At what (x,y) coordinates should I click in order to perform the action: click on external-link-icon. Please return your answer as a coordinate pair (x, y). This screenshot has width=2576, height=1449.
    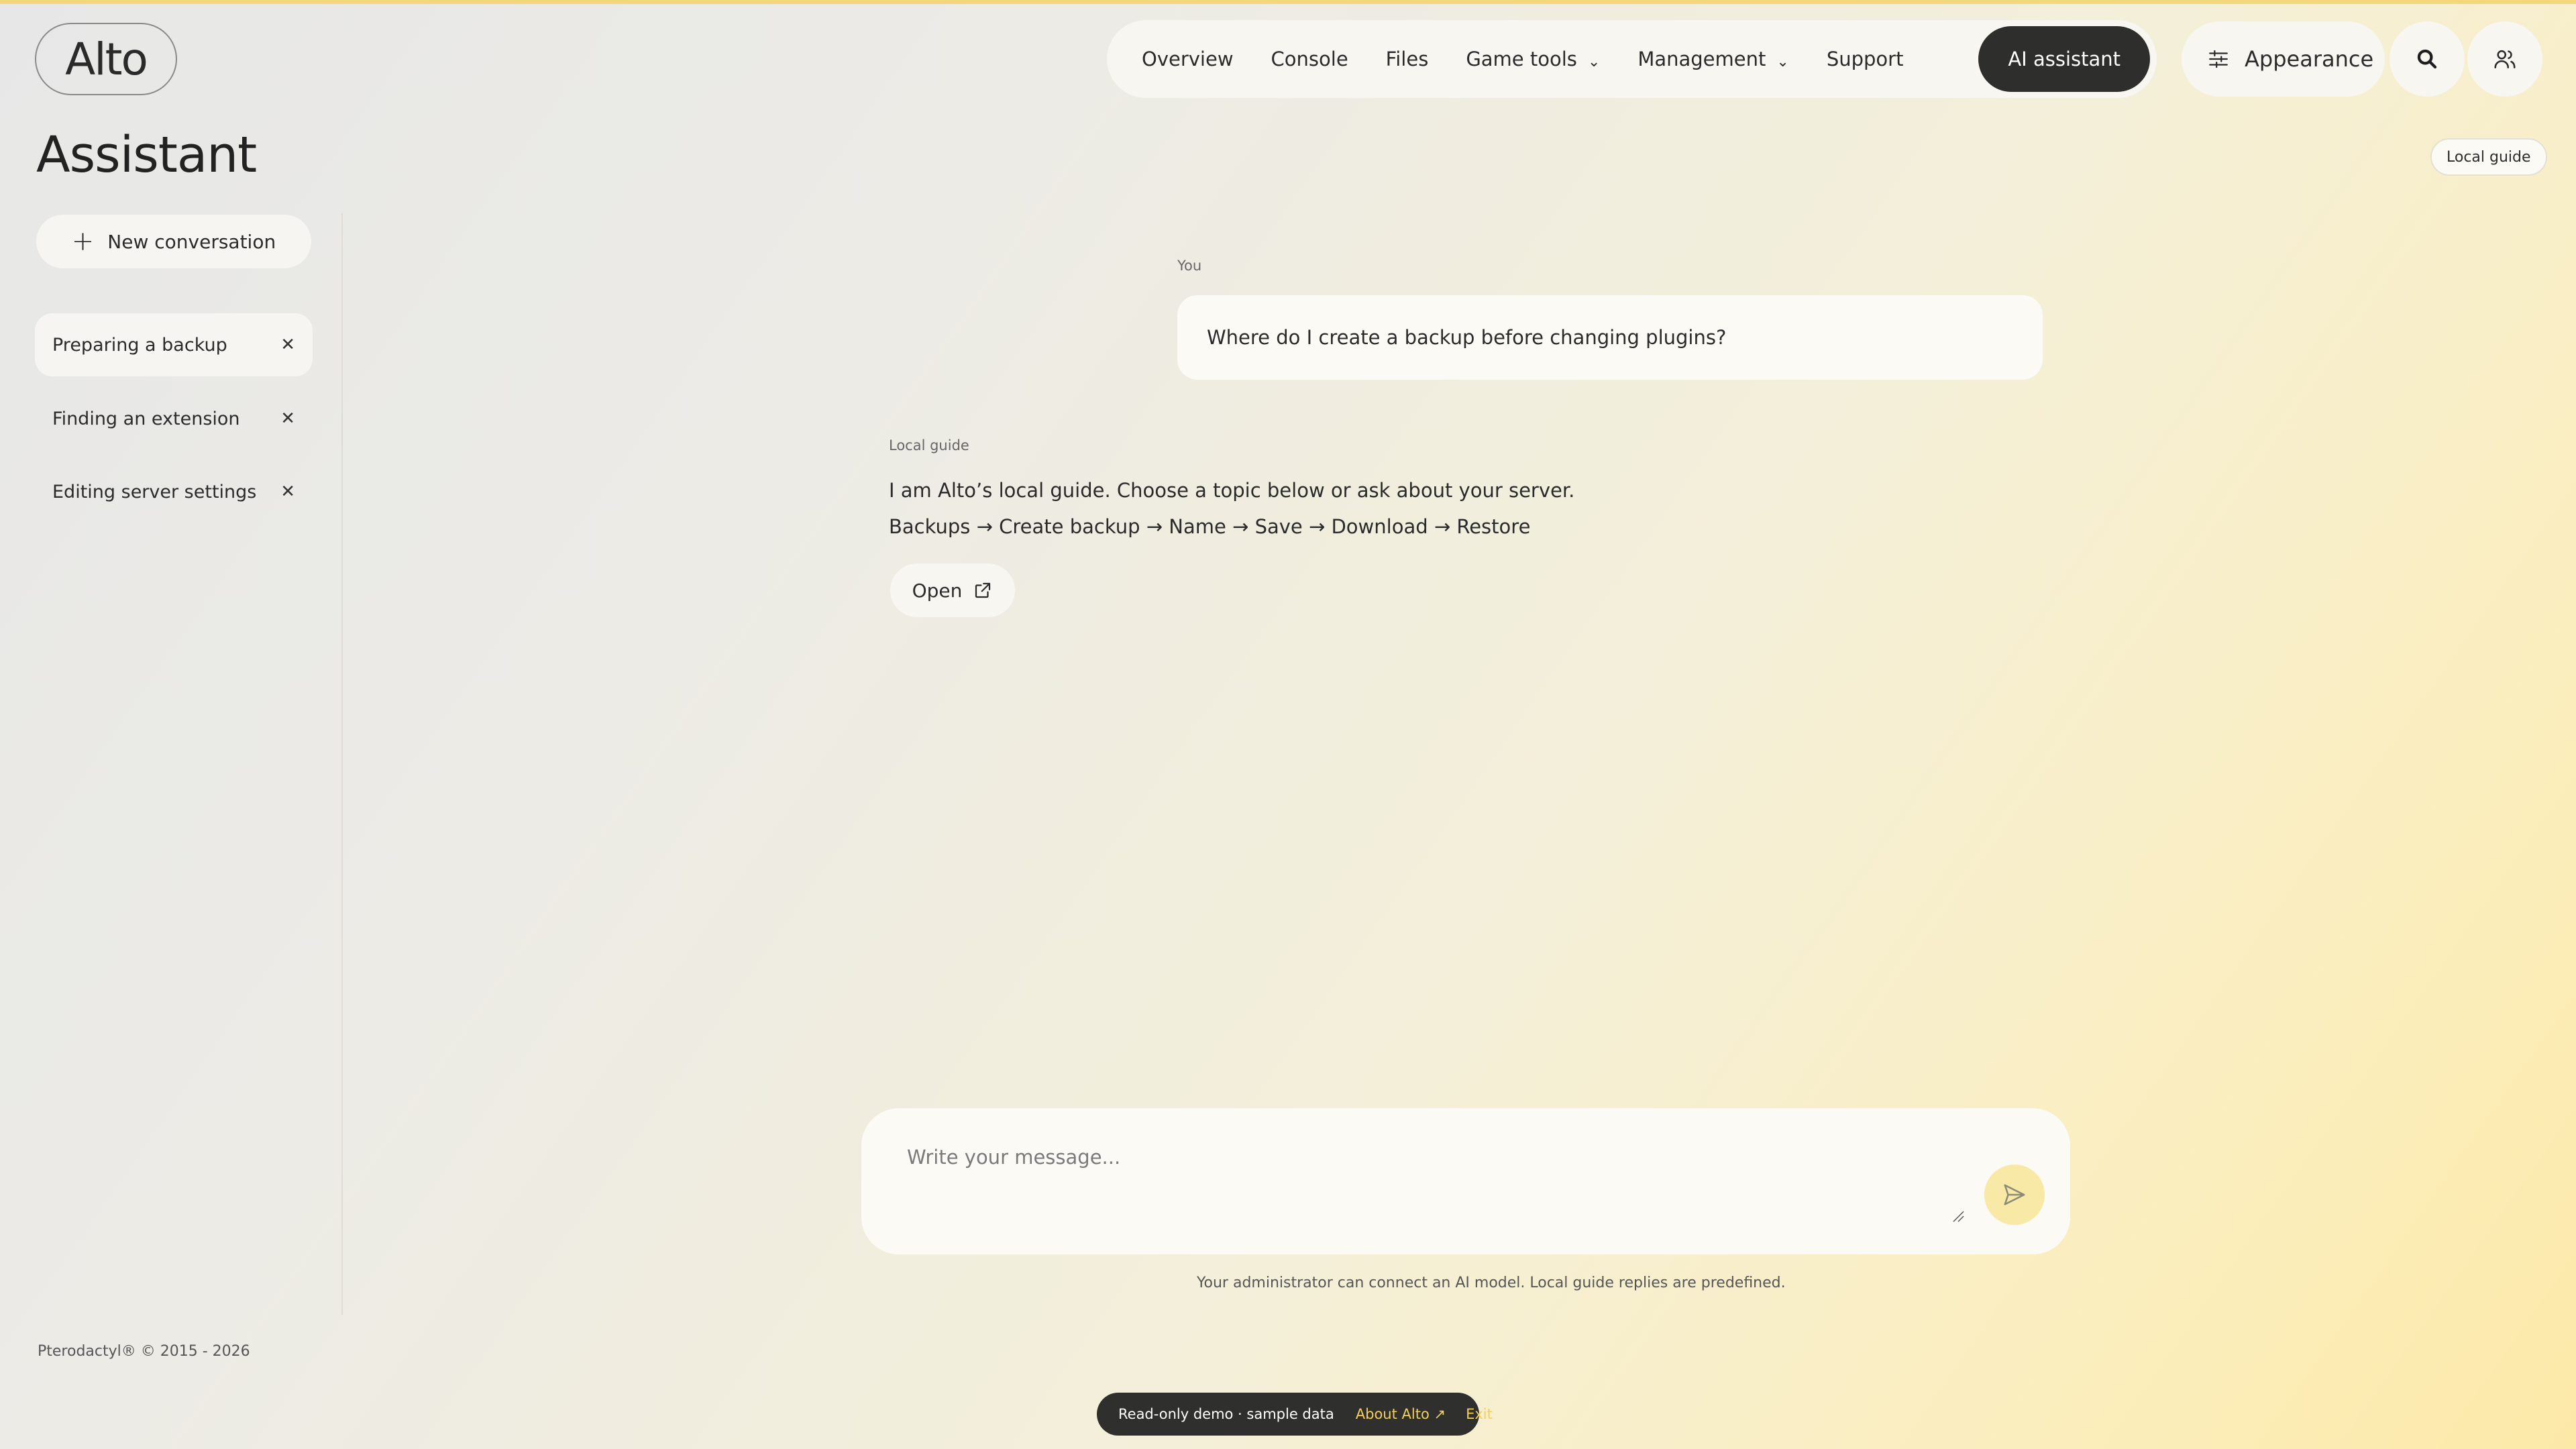
    Looking at the image, I should click on (983, 590).